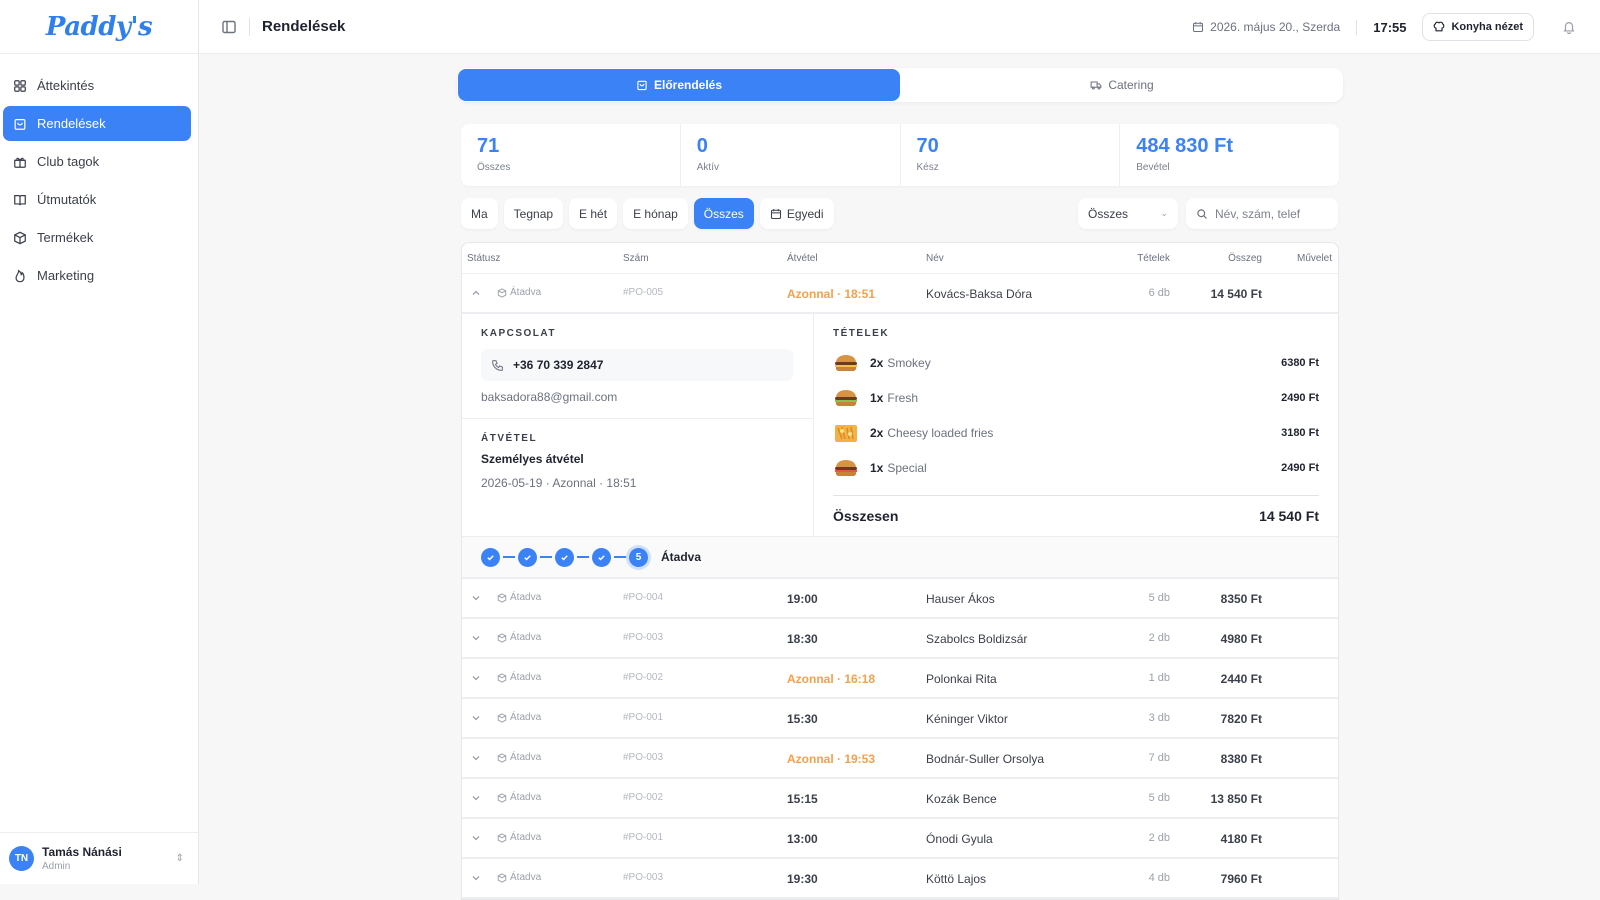 The image size is (1600, 900). What do you see at coordinates (1241, 639) in the screenshot?
I see `order-total: 4980 Ft` at bounding box center [1241, 639].